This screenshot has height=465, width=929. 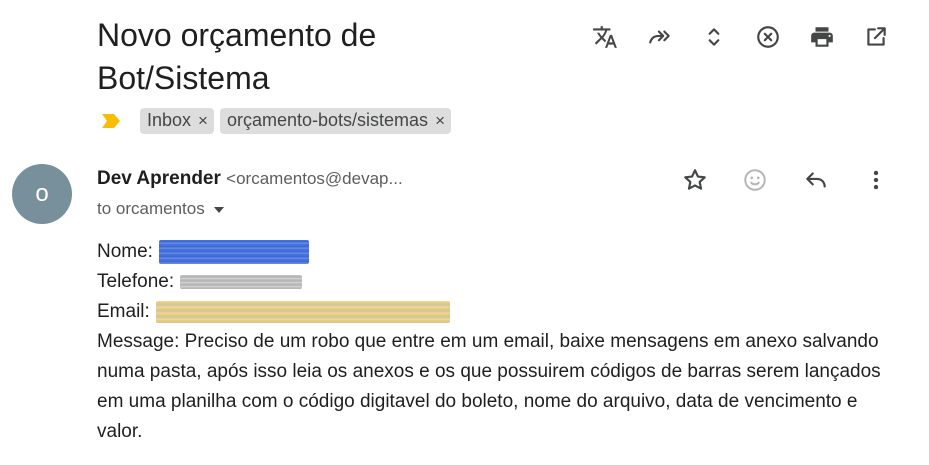 I want to click on add-reaction-icon, so click(x=755, y=180).